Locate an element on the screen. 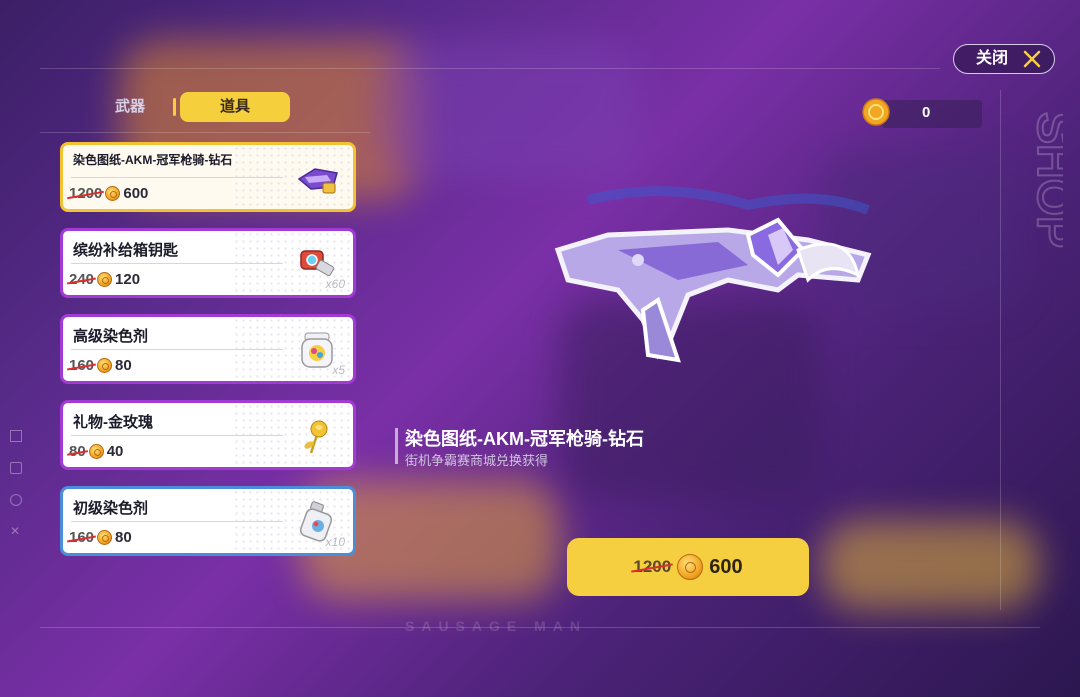 The width and height of the screenshot is (1080, 697). circle-icon is located at coordinates (16, 500).